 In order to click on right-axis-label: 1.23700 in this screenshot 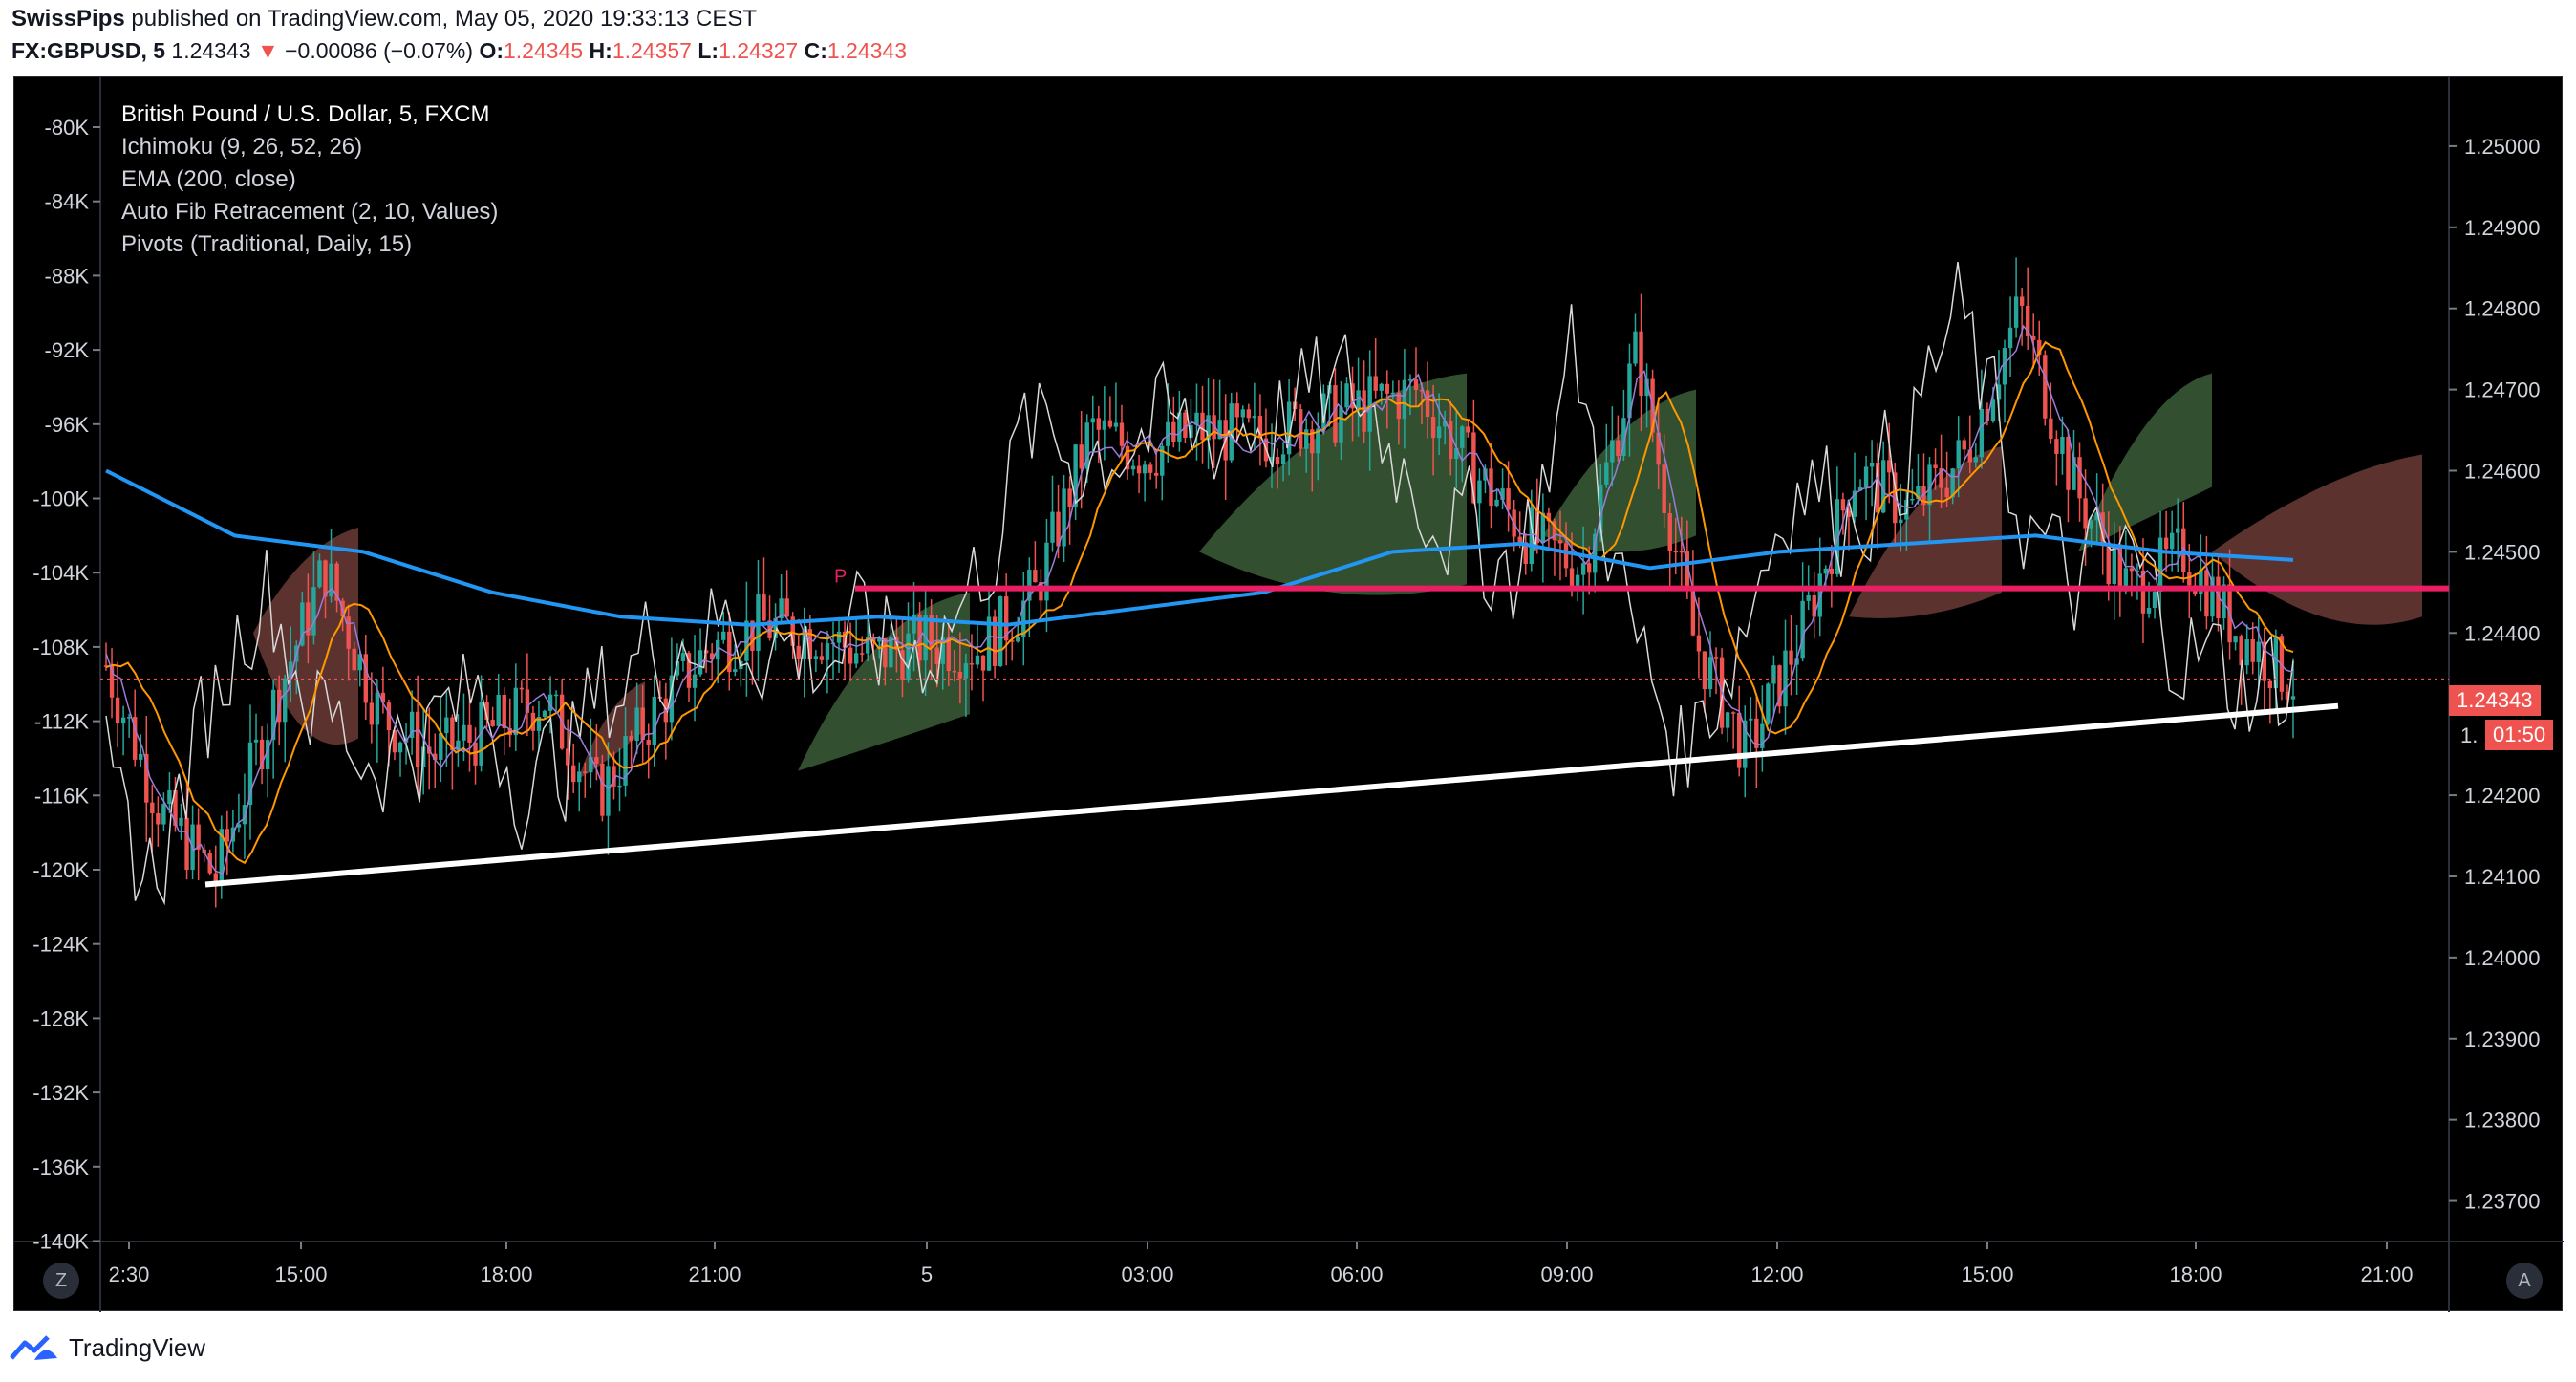, I will do `click(2502, 1202)`.